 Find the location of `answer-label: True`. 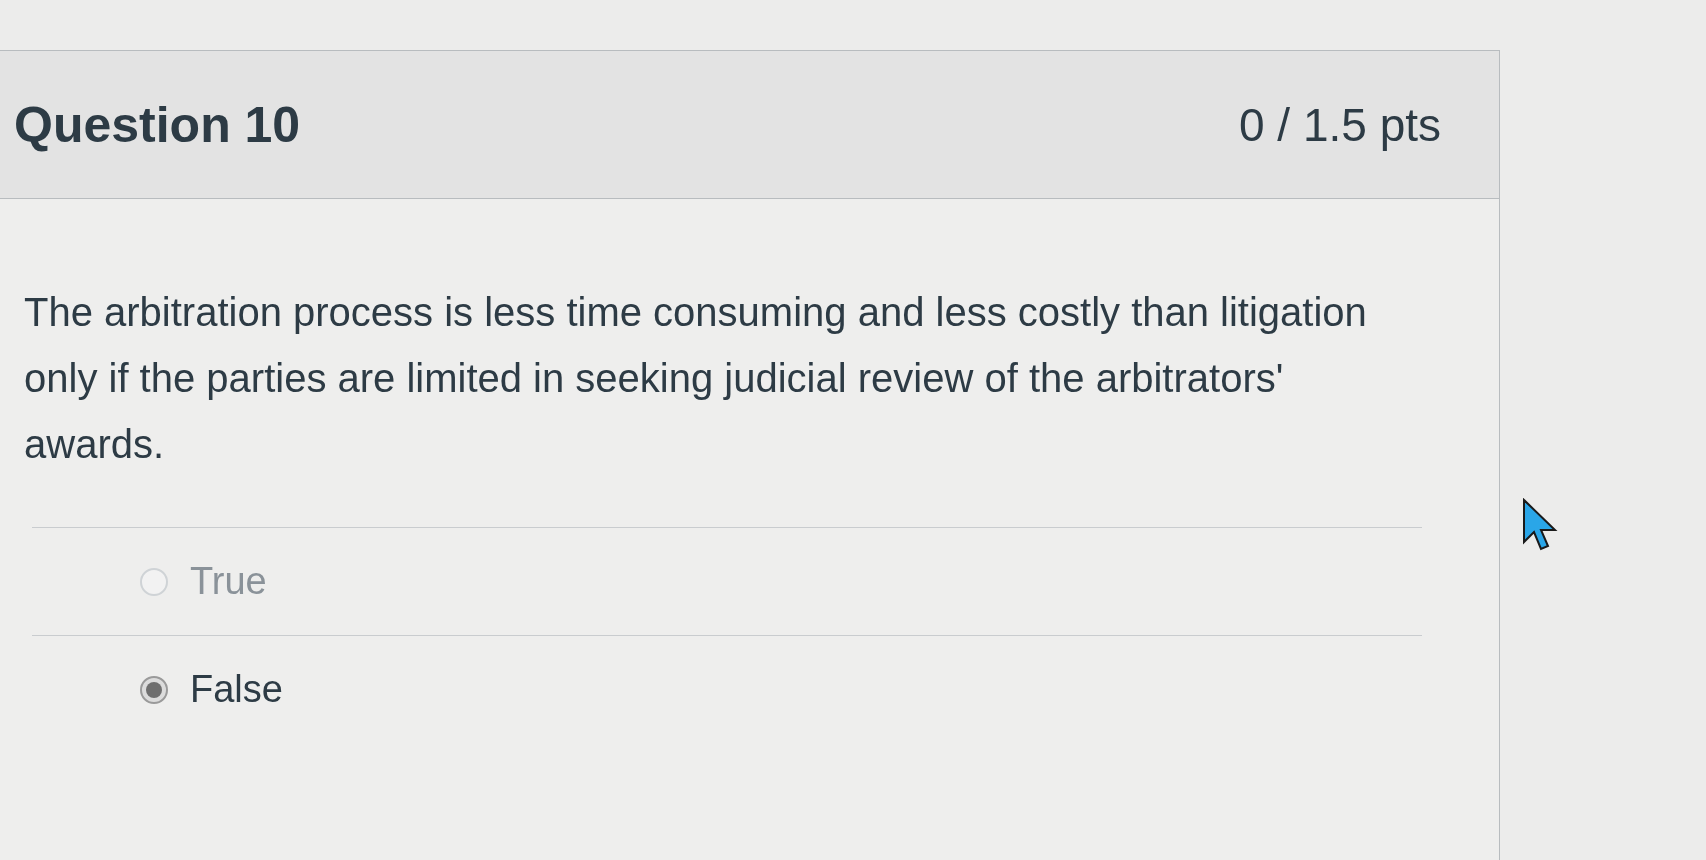

answer-label: True is located at coordinates (228, 581).